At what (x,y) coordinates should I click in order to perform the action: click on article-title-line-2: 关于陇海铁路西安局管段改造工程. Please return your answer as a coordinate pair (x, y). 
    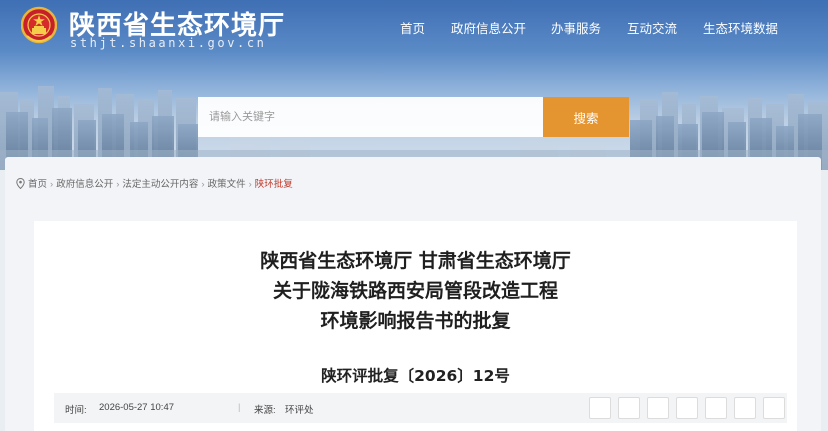
    Looking at the image, I should click on (415, 291).